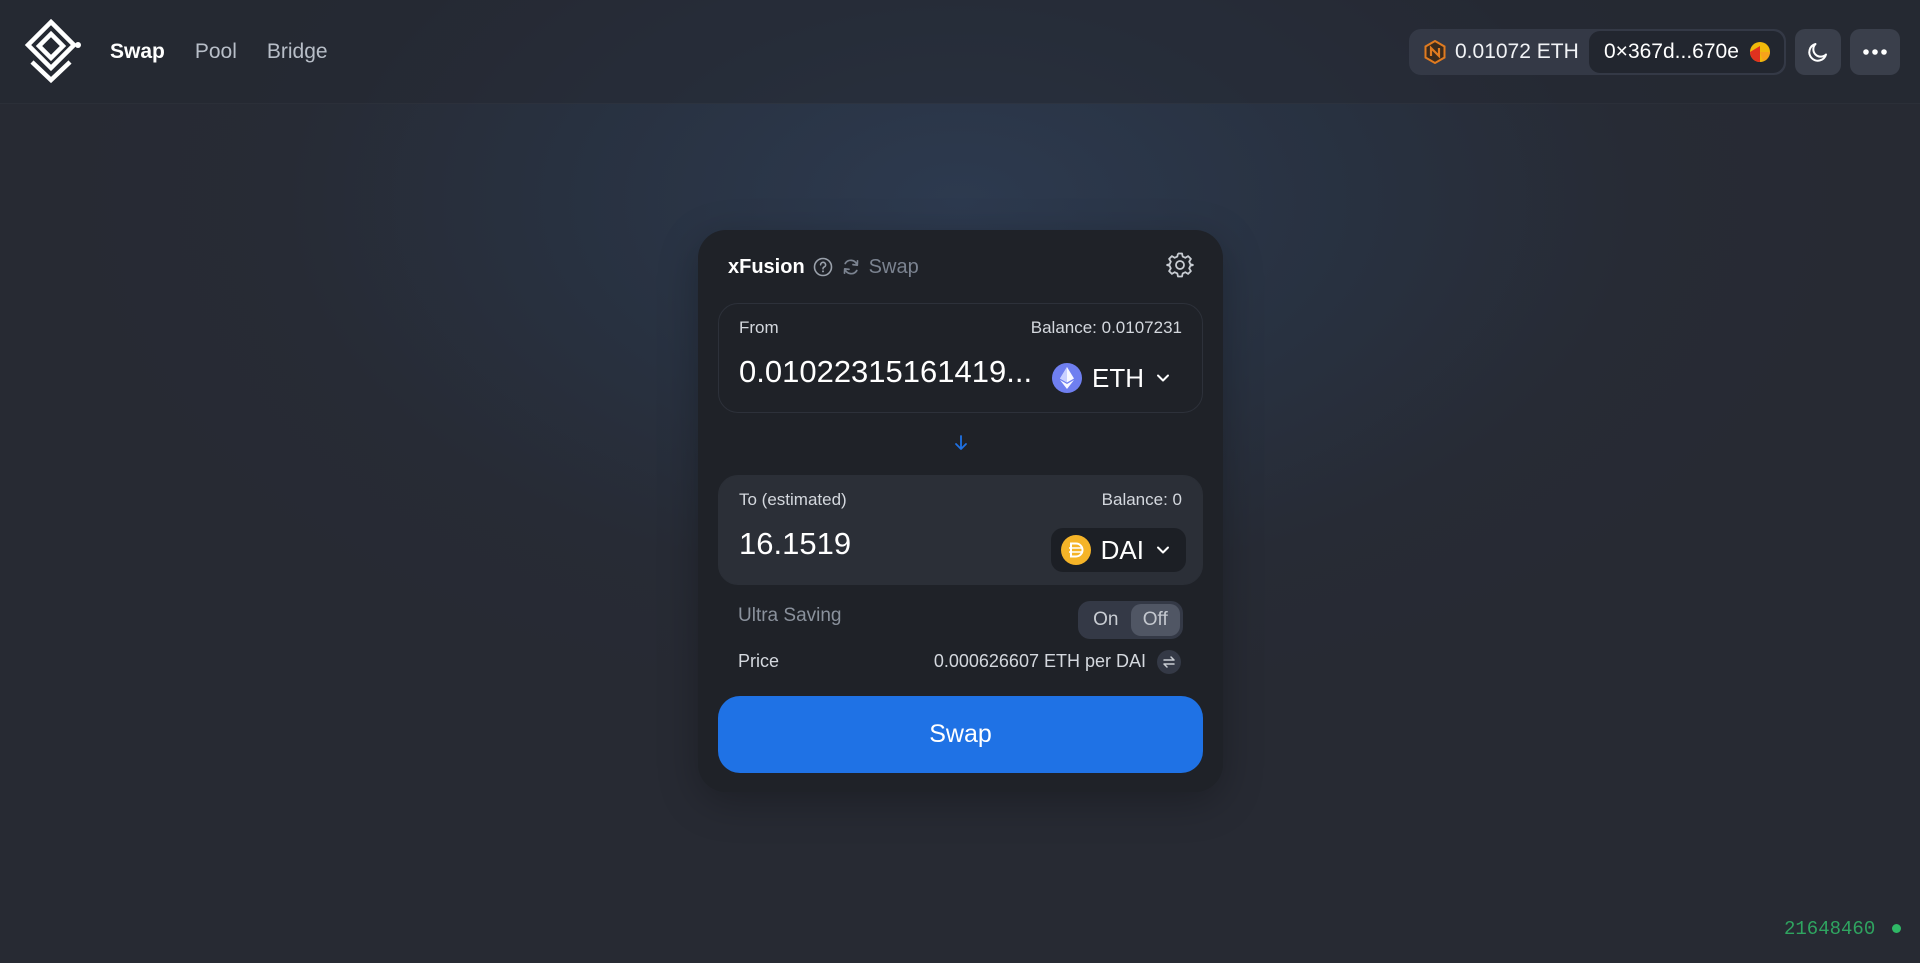 The height and width of the screenshot is (963, 1920). I want to click on price-label: Price, so click(759, 661).